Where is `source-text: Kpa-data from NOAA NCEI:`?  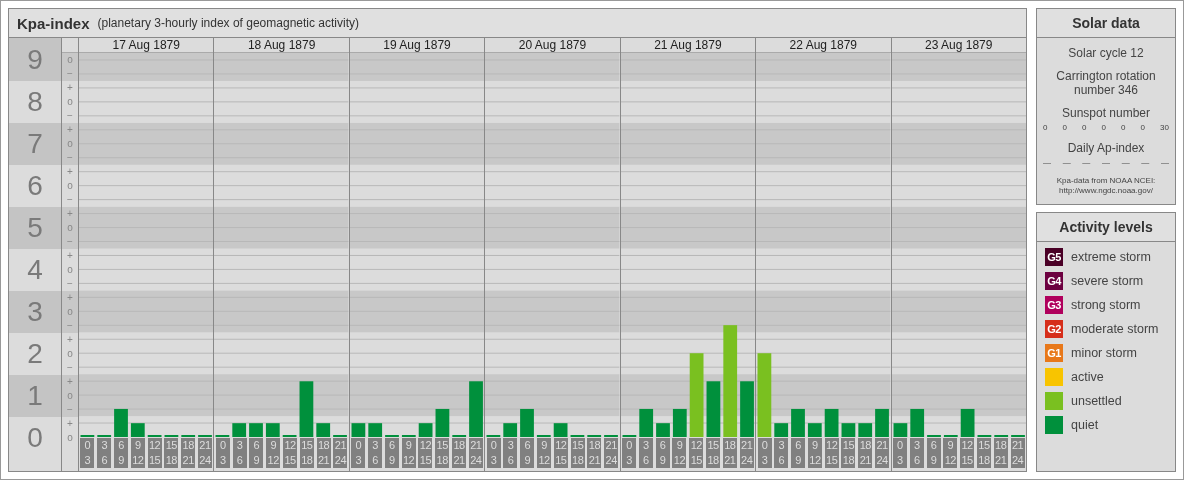
source-text: Kpa-data from NOAA NCEI: is located at coordinates (1106, 181).